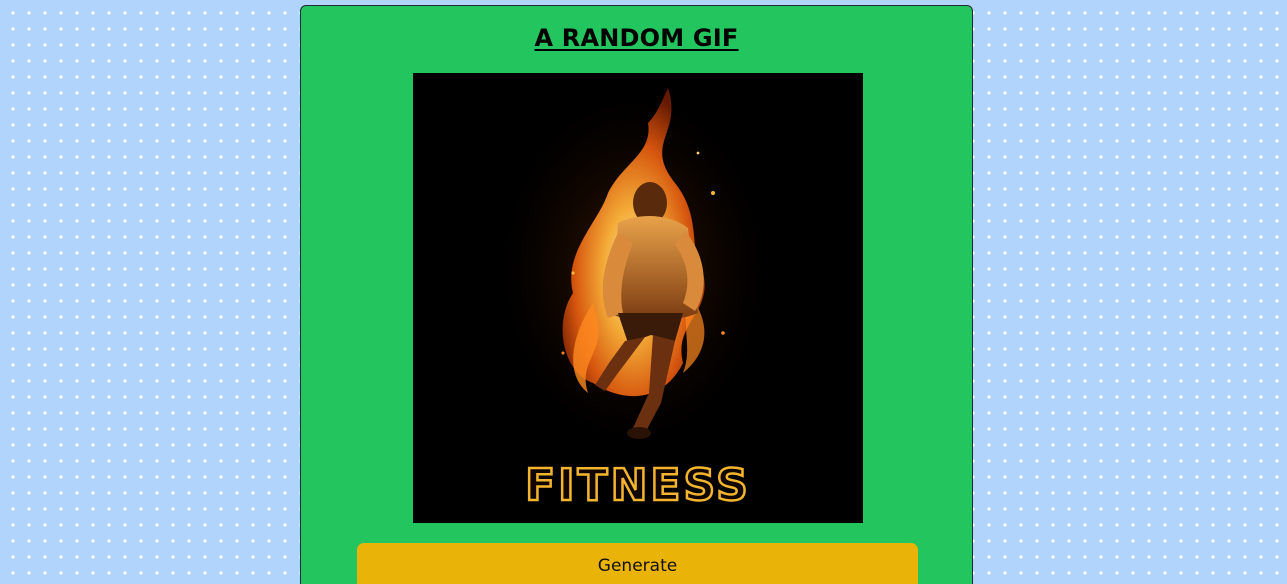 The height and width of the screenshot is (584, 1287). I want to click on page-title: A RANDOM GIF, so click(636, 38).